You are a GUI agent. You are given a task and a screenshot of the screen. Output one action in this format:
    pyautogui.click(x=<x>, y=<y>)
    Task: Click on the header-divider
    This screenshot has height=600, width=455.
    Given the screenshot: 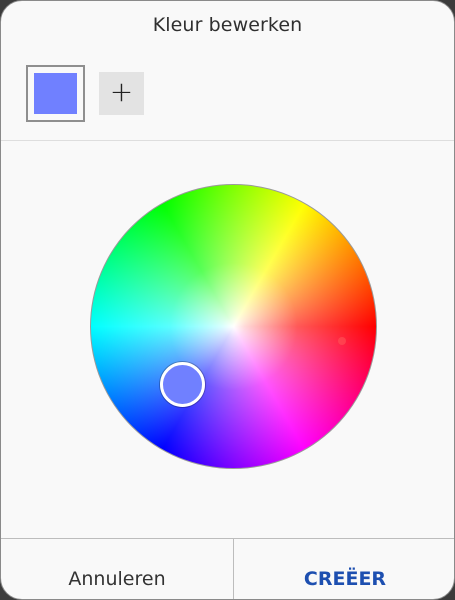 What is the action you would take?
    pyautogui.click(x=227, y=140)
    